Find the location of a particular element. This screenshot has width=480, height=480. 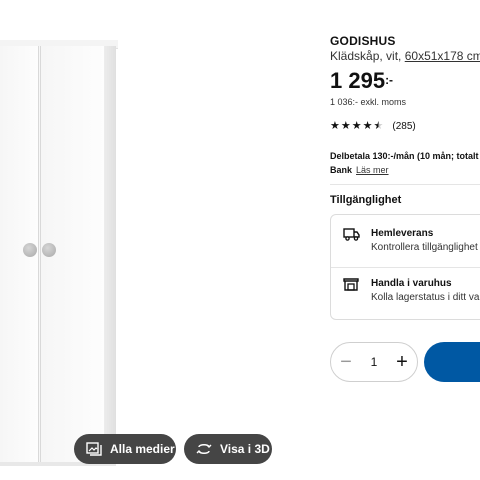

store-text: Kolla lagerstatus i ditt varuhus is located at coordinates (425, 297).